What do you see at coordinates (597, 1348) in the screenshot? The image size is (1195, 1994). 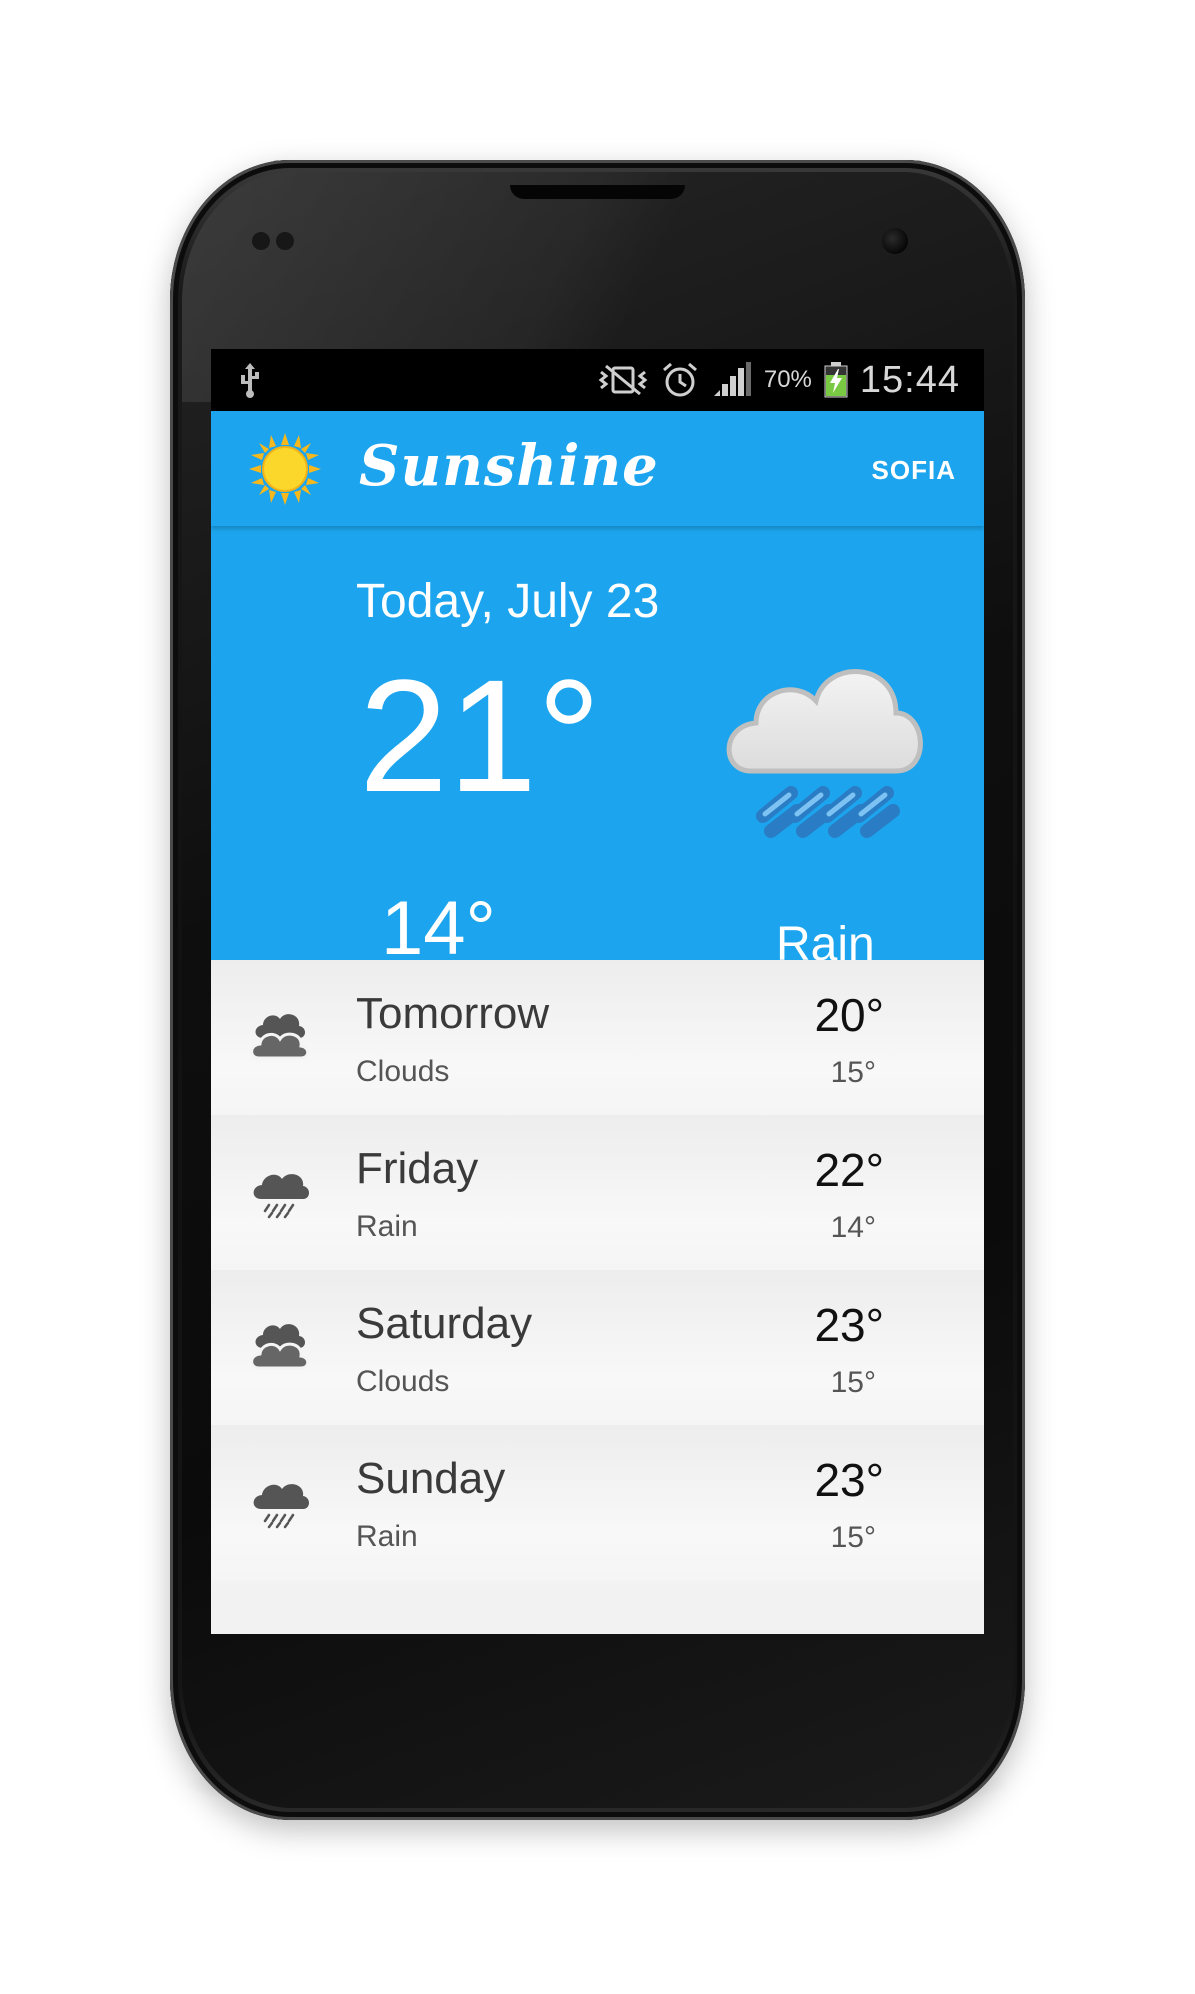 I see `forecast-row-saturday: Saturday Clouds 23° 15°` at bounding box center [597, 1348].